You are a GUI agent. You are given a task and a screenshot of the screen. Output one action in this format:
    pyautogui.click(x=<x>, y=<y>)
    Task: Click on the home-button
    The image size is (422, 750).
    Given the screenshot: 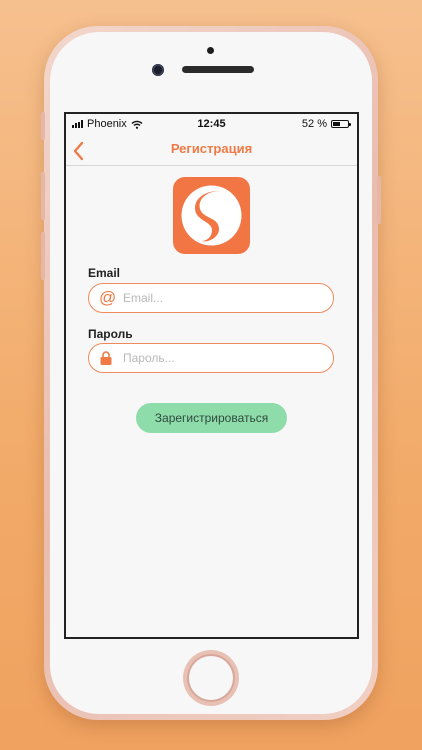 What is the action you would take?
    pyautogui.click(x=211, y=678)
    